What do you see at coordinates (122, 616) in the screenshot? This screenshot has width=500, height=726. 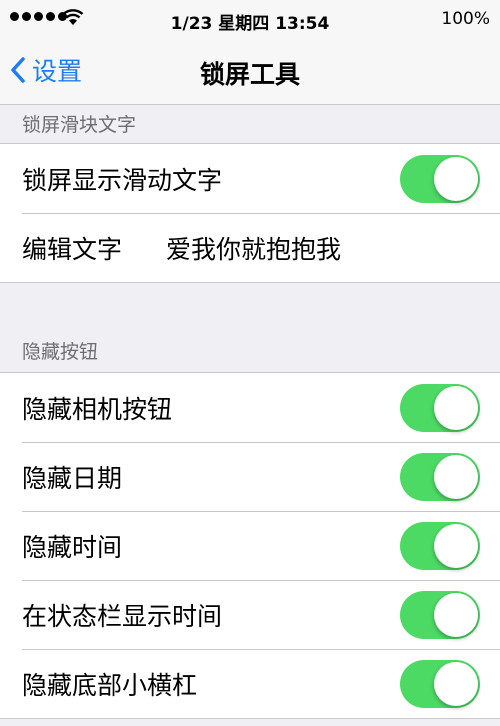 I see `row-label: 在状态栏显示时间` at bounding box center [122, 616].